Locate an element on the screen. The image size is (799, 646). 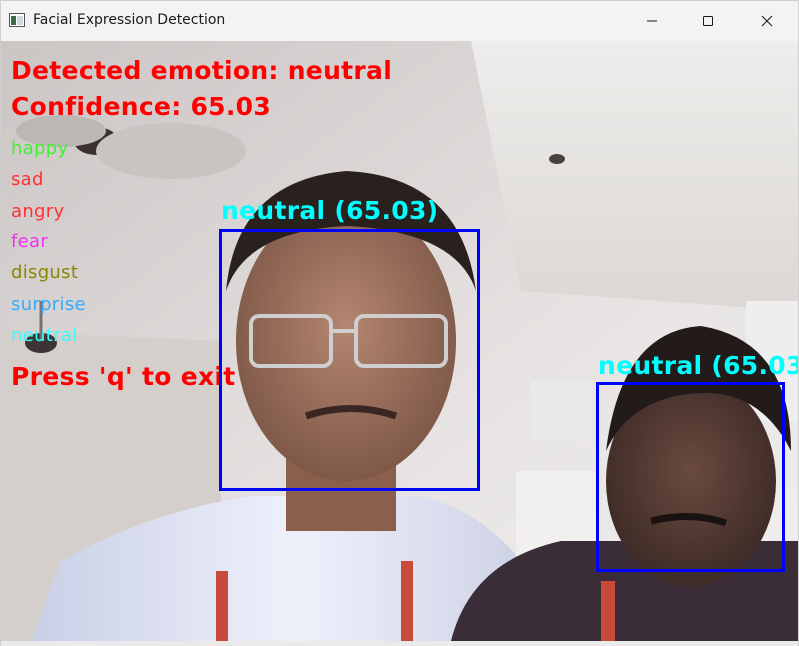
window-bottom-edge is located at coordinates (399, 643).